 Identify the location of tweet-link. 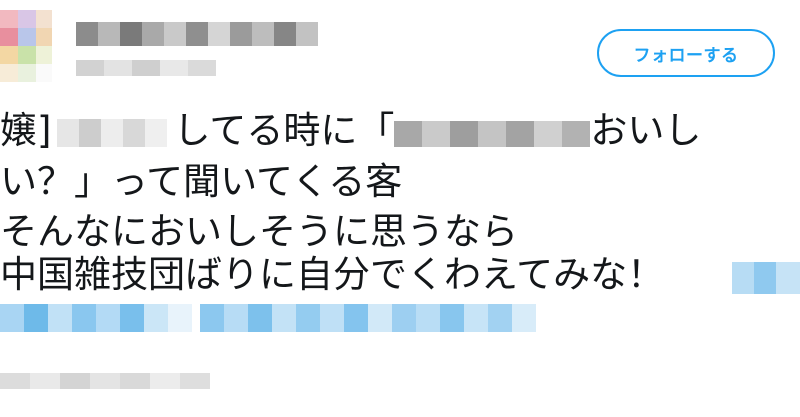
(275, 318).